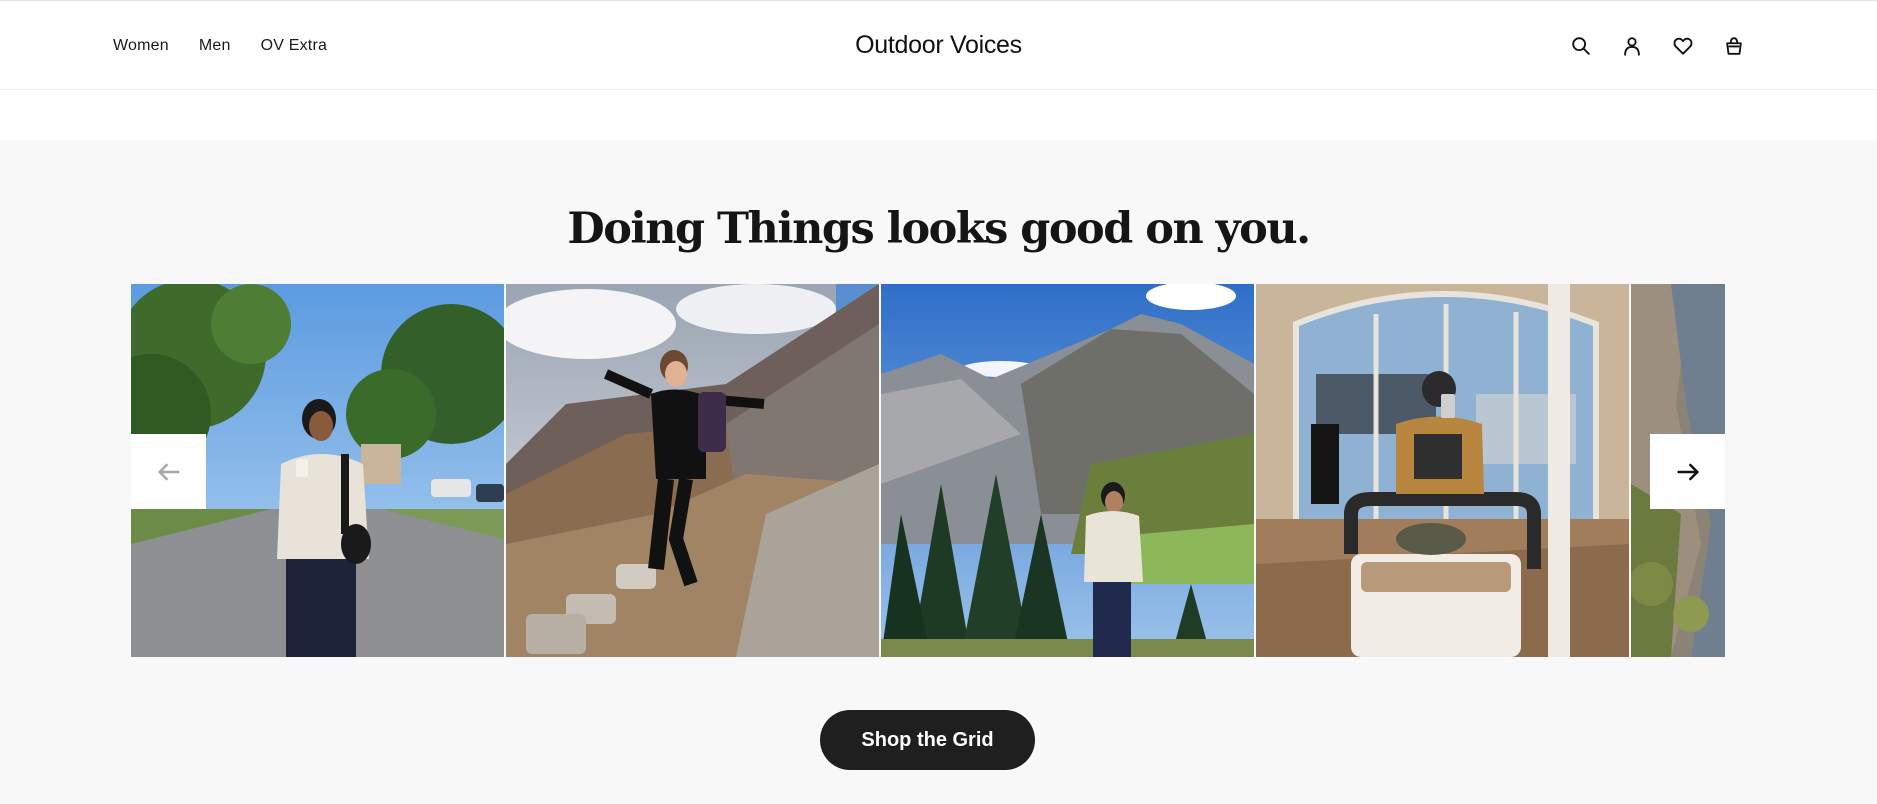 The width and height of the screenshot is (1877, 804). I want to click on account-icon, so click(1632, 46).